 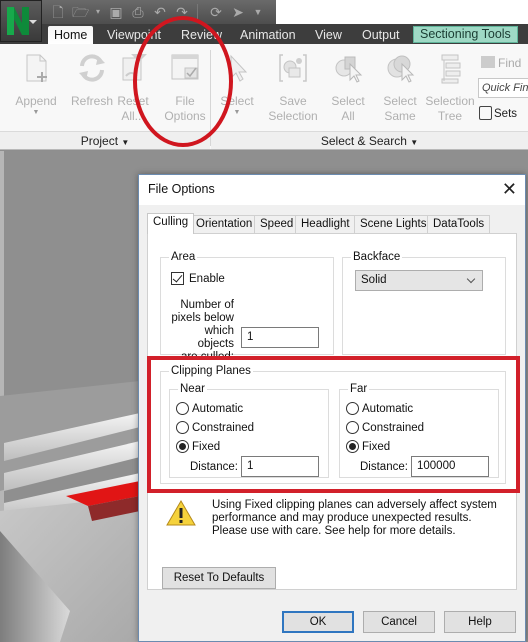 What do you see at coordinates (80, 12) in the screenshot?
I see `open-folder-icon: 🗁` at bounding box center [80, 12].